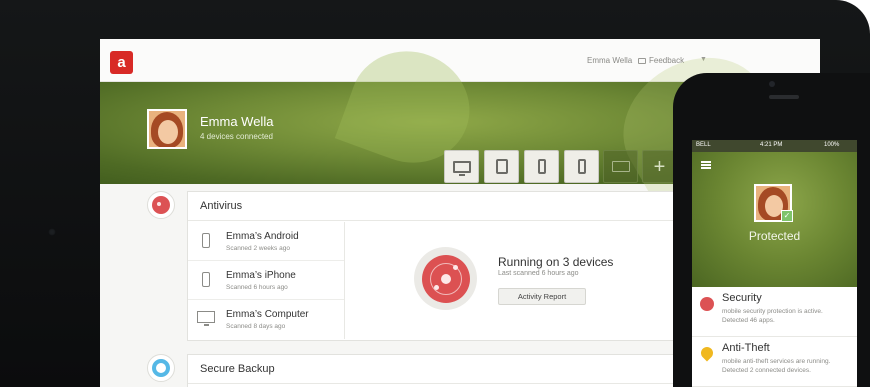  I want to click on menu-icon, so click(706, 165).